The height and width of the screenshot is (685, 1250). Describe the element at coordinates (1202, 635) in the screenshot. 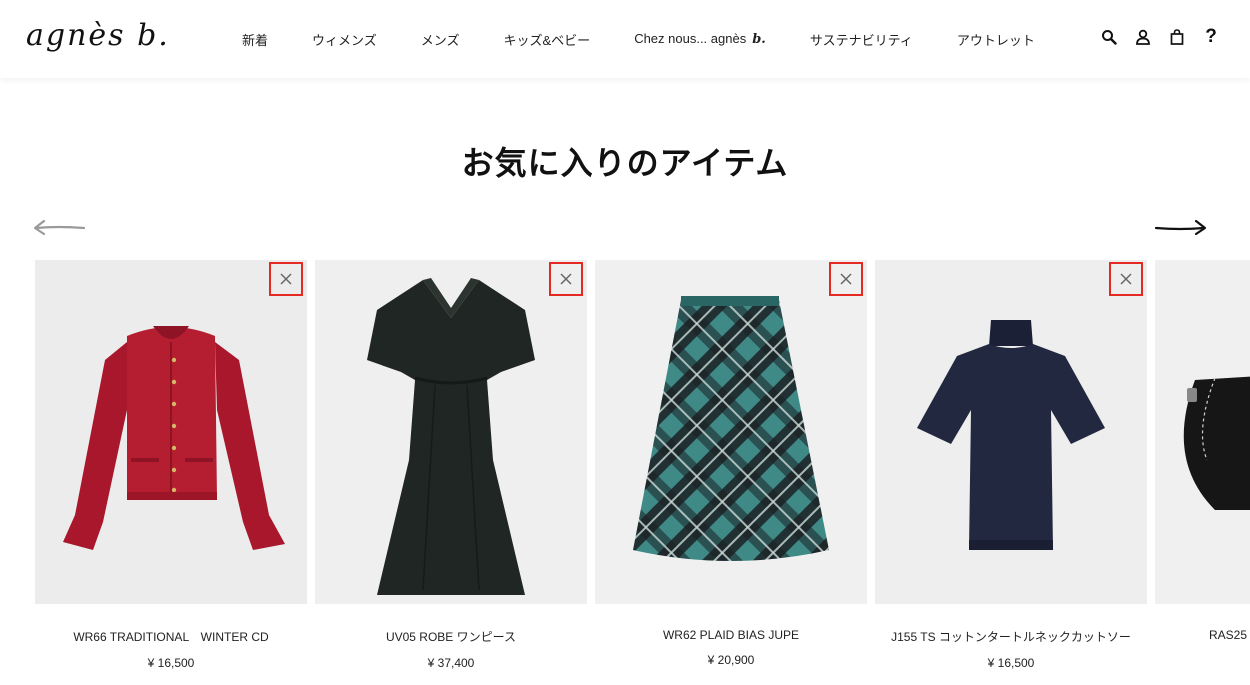

I see `product-name: RAS25` at that location.